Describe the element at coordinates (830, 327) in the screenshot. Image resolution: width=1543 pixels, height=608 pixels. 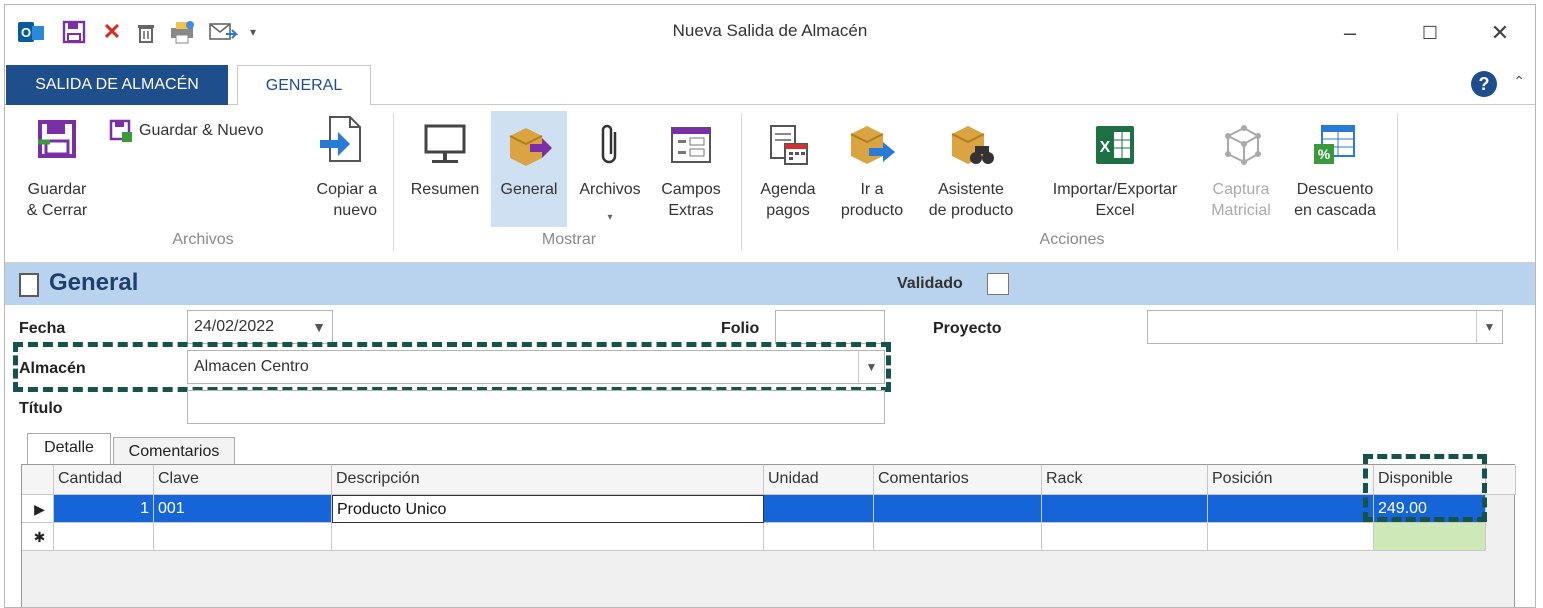
I see `folio-field` at that location.